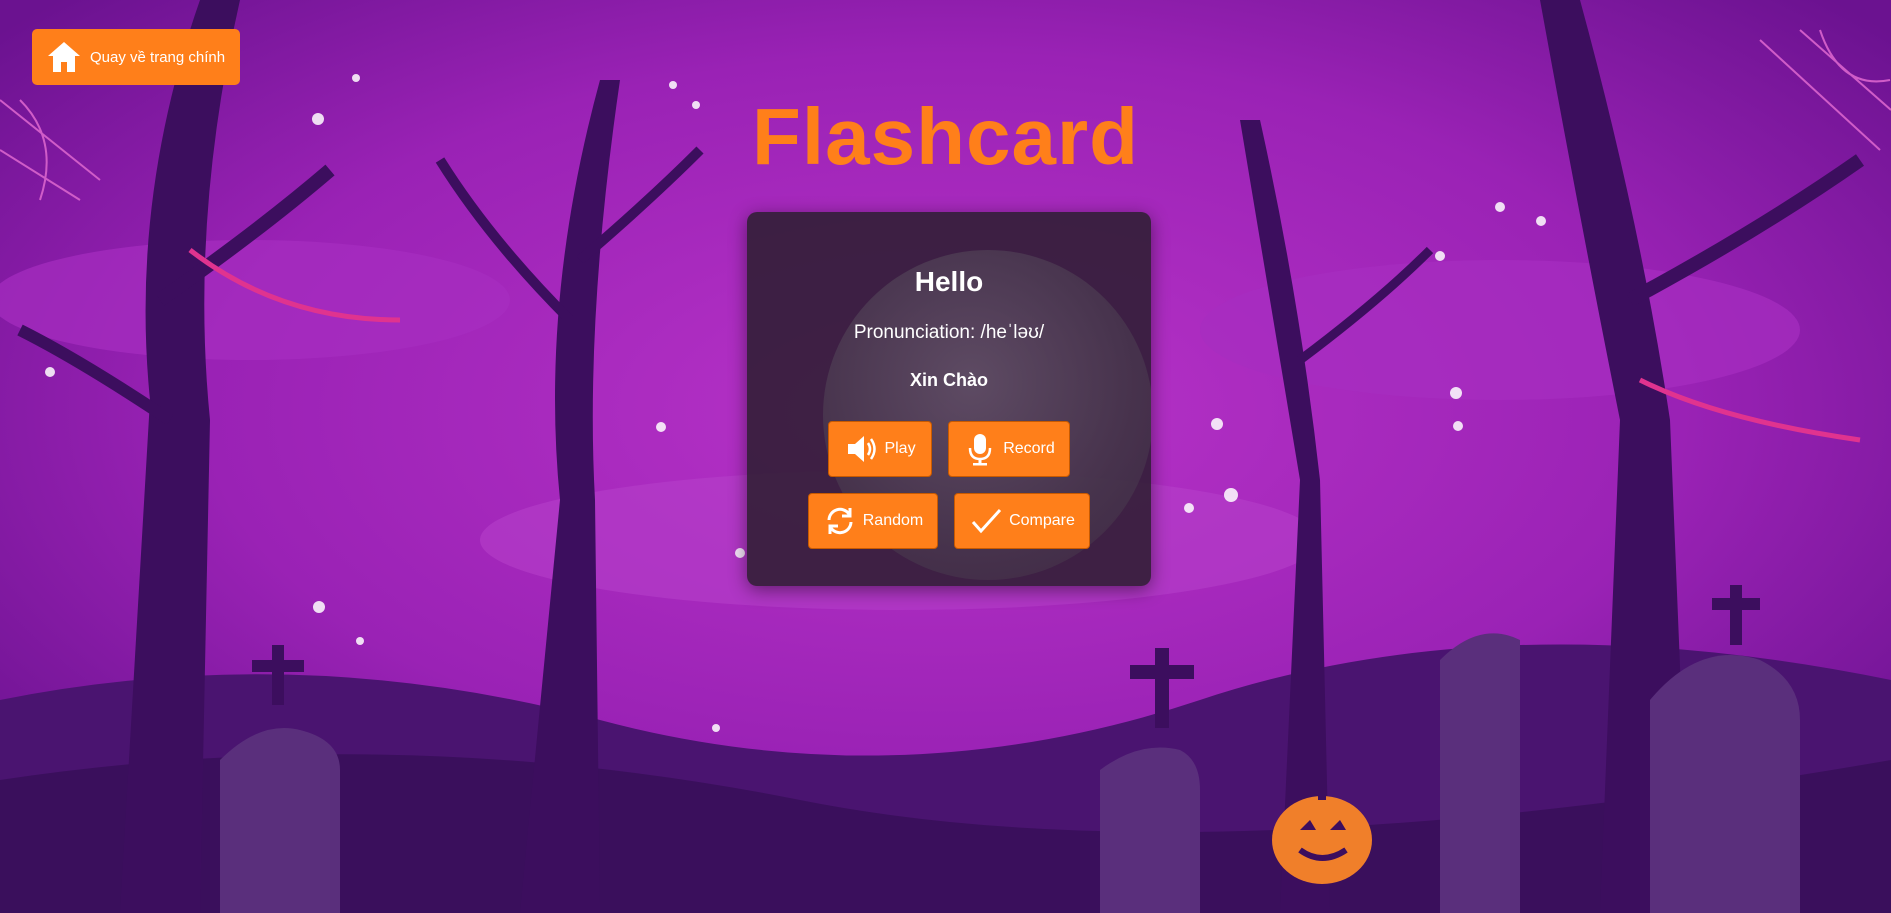 This screenshot has height=913, width=1891. I want to click on home-icon, so click(64, 57).